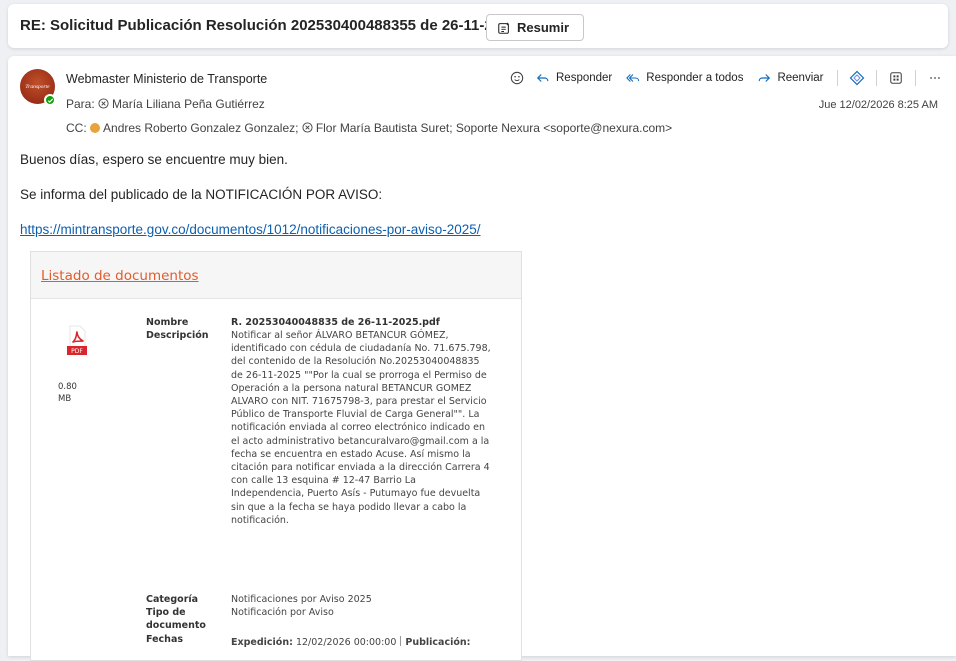 The height and width of the screenshot is (661, 956). What do you see at coordinates (166, 79) in the screenshot?
I see `sender-name: Webmaster Ministerio de Transporte` at bounding box center [166, 79].